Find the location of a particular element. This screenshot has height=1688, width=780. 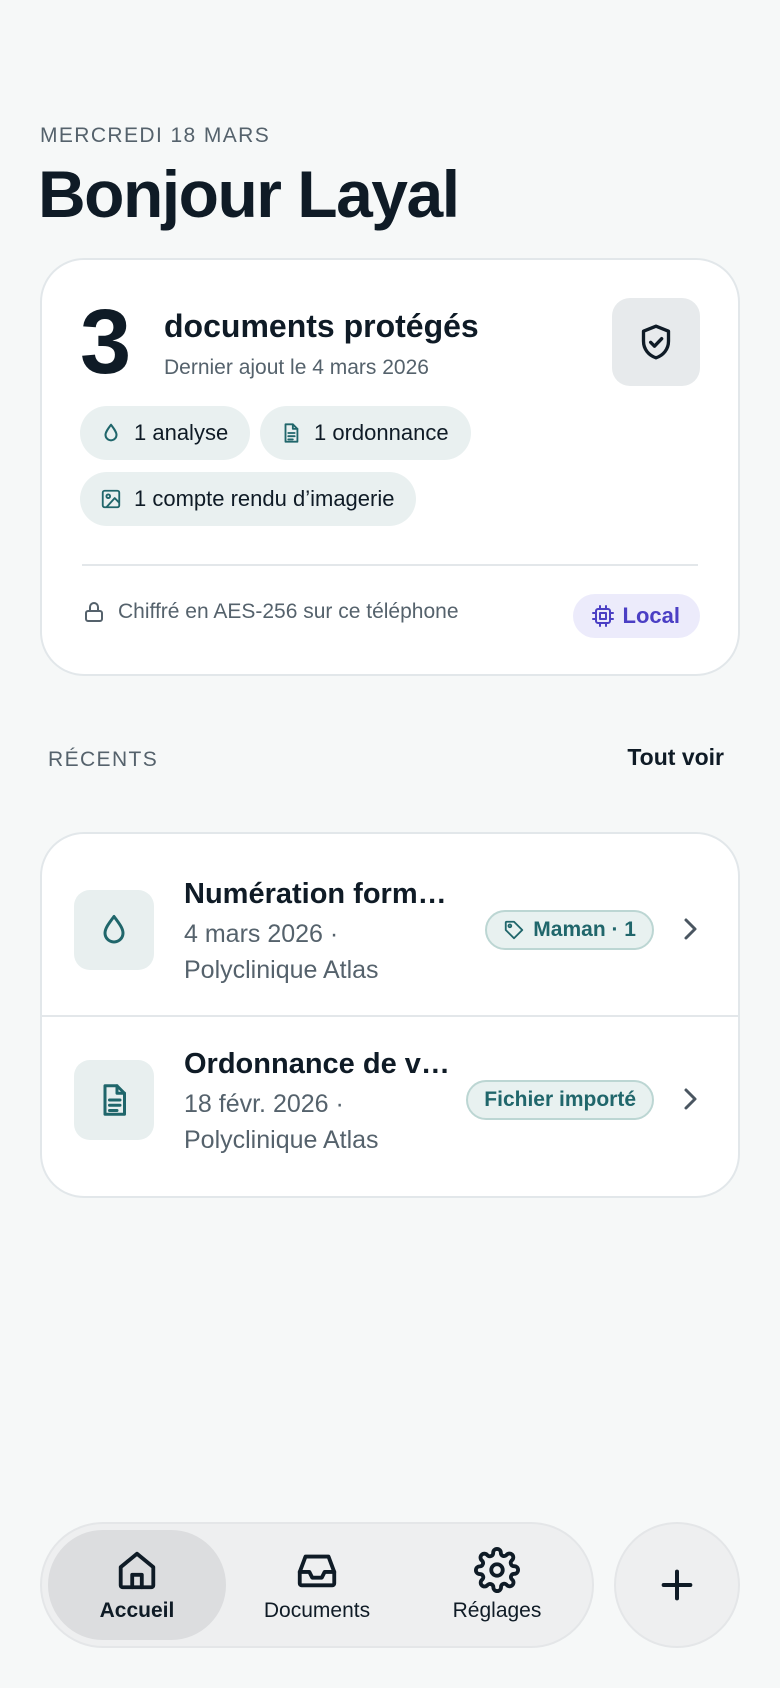

local-storage-badge: Local is located at coordinates (636, 616).